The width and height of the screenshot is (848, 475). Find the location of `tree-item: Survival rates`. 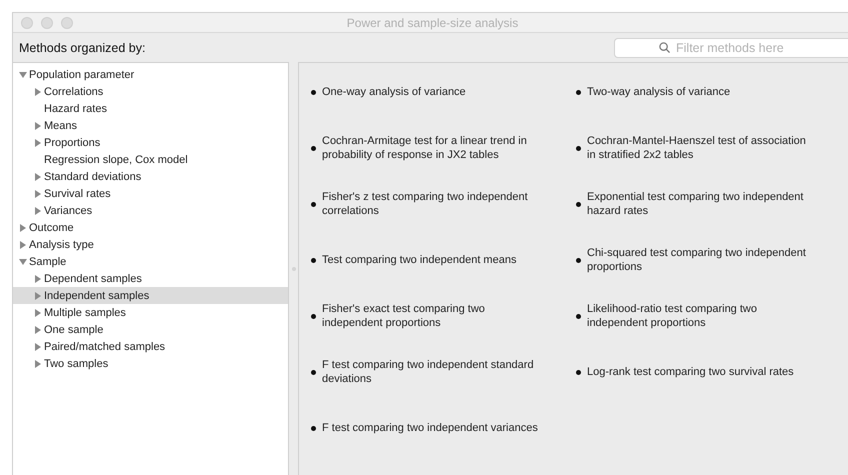

tree-item: Survival rates is located at coordinates (150, 193).